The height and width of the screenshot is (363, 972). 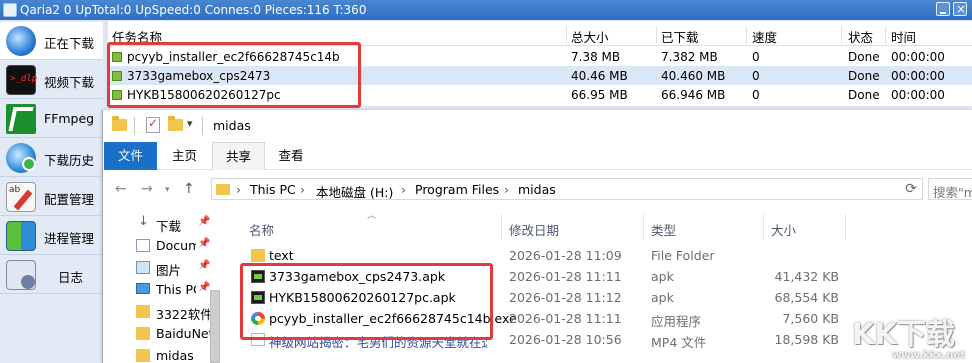 I want to click on nav-item-pictures: 图片 📌, so click(x=158, y=268).